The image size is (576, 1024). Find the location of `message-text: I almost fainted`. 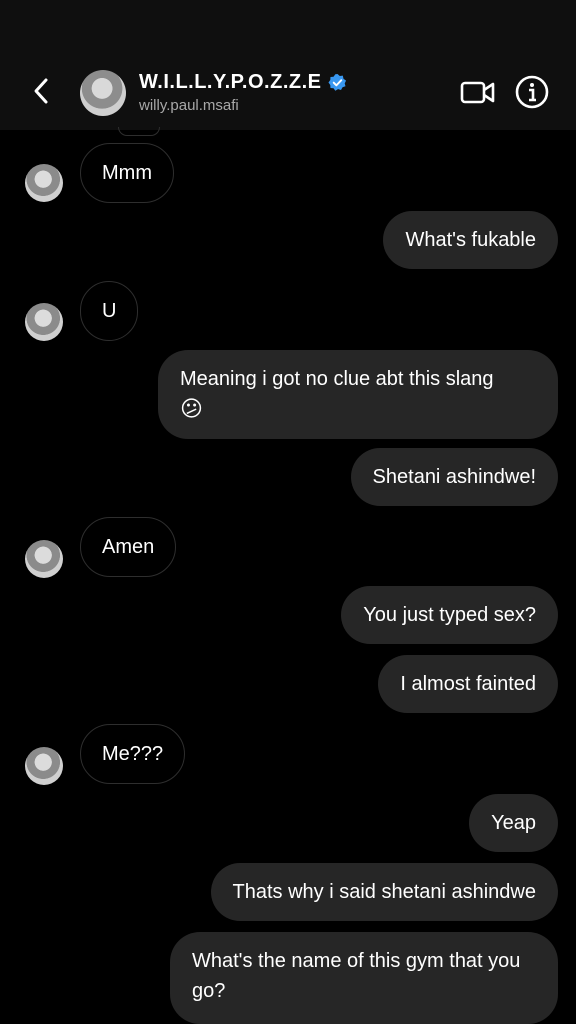

message-text: I almost fainted is located at coordinates (468, 684).